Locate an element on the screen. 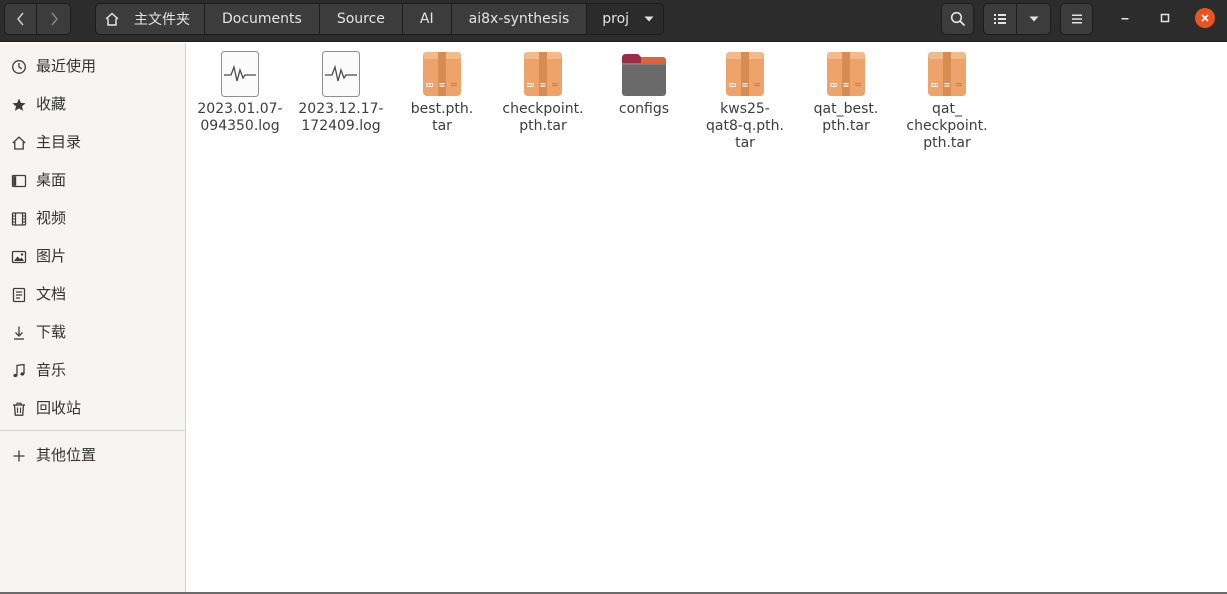 The width and height of the screenshot is (1227, 594). forward-button is located at coordinates (54, 19).